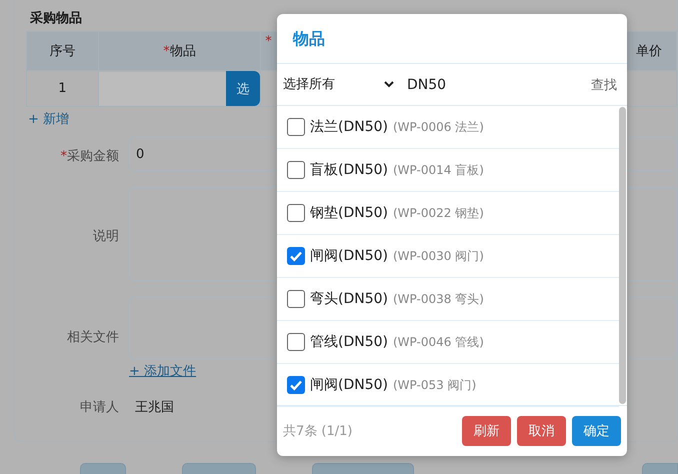  Describe the element at coordinates (63, 51) in the screenshot. I see `column-header: 序号` at that location.